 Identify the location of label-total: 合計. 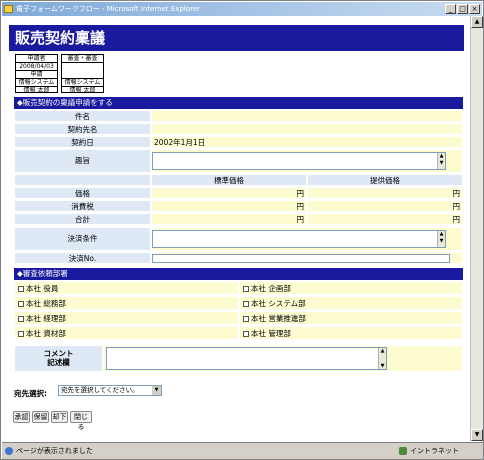
(82, 219).